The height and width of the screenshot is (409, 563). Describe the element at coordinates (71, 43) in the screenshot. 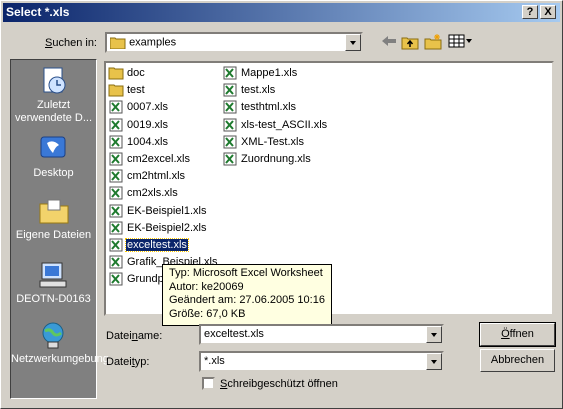

I see `lookin-label: Suchen in:` at that location.